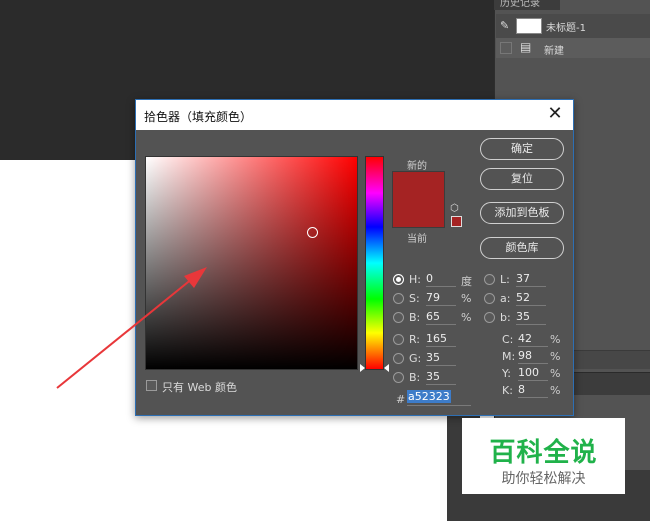 The image size is (650, 521). What do you see at coordinates (555, 339) in the screenshot?
I see `cyan-unit: %` at bounding box center [555, 339].